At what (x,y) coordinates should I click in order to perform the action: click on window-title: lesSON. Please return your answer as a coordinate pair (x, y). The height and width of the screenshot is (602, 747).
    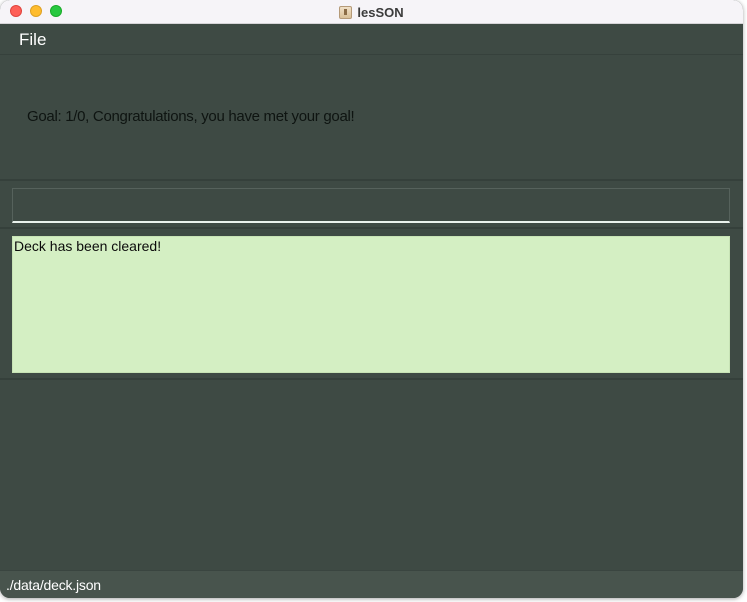
    Looking at the image, I should click on (380, 12).